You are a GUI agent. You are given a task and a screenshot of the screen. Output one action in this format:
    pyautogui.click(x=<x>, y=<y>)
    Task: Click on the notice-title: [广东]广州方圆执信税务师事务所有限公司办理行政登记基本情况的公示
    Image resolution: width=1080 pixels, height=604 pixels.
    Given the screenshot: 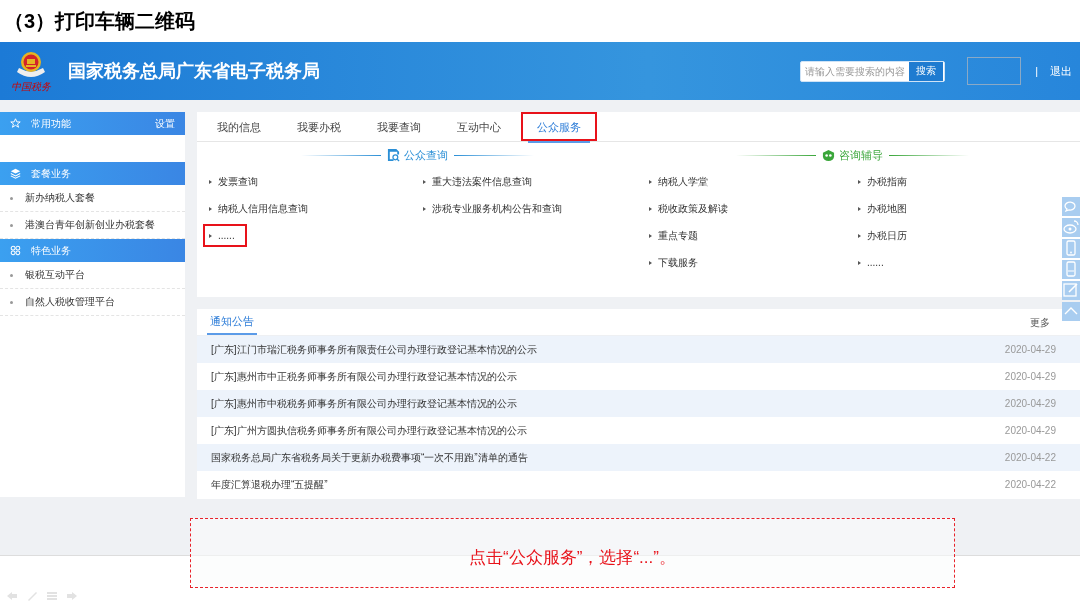 What is the action you would take?
    pyautogui.click(x=369, y=430)
    